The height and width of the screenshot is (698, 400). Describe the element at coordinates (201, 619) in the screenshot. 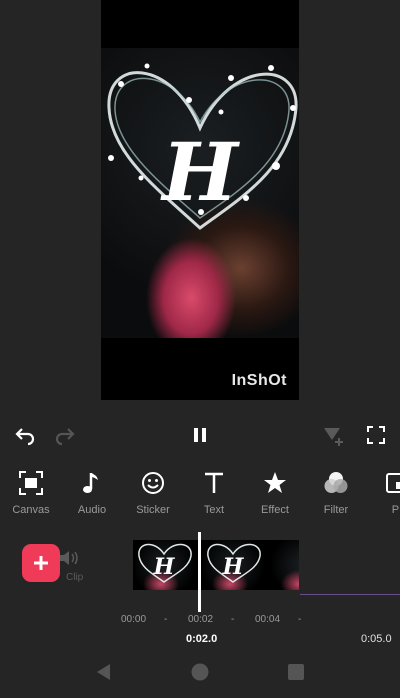

I see `time-tick: 00:02` at that location.